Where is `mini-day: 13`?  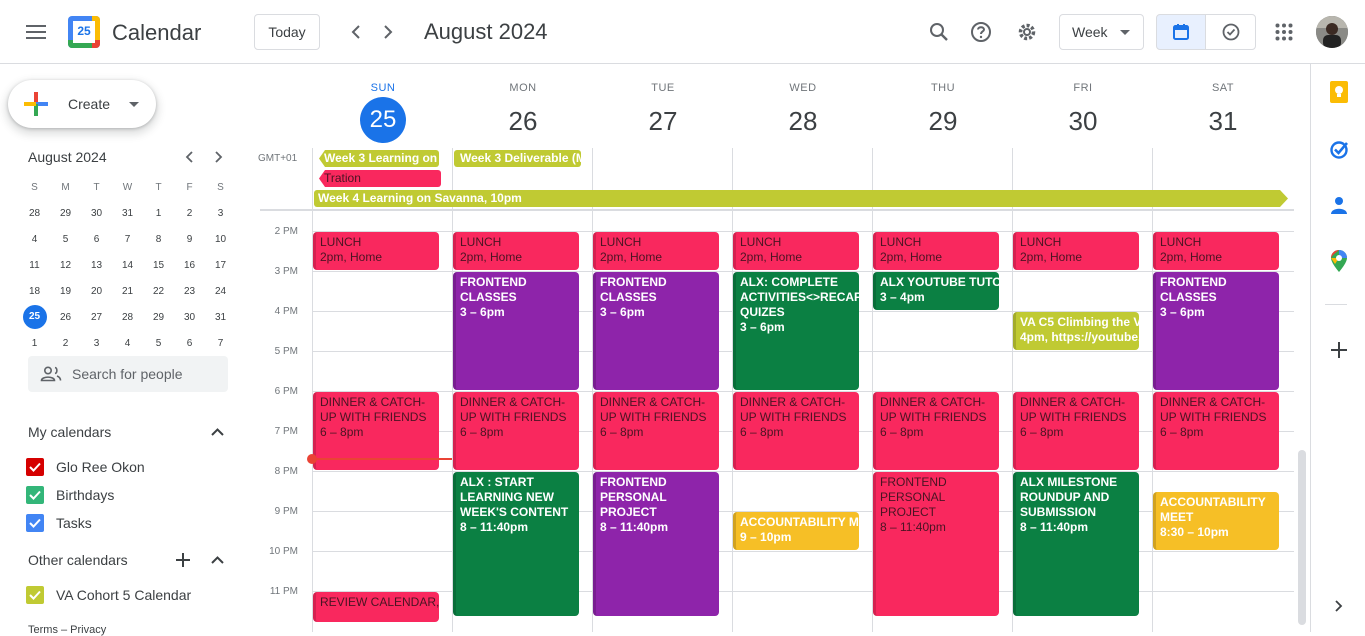
mini-day: 13 is located at coordinates (96, 265).